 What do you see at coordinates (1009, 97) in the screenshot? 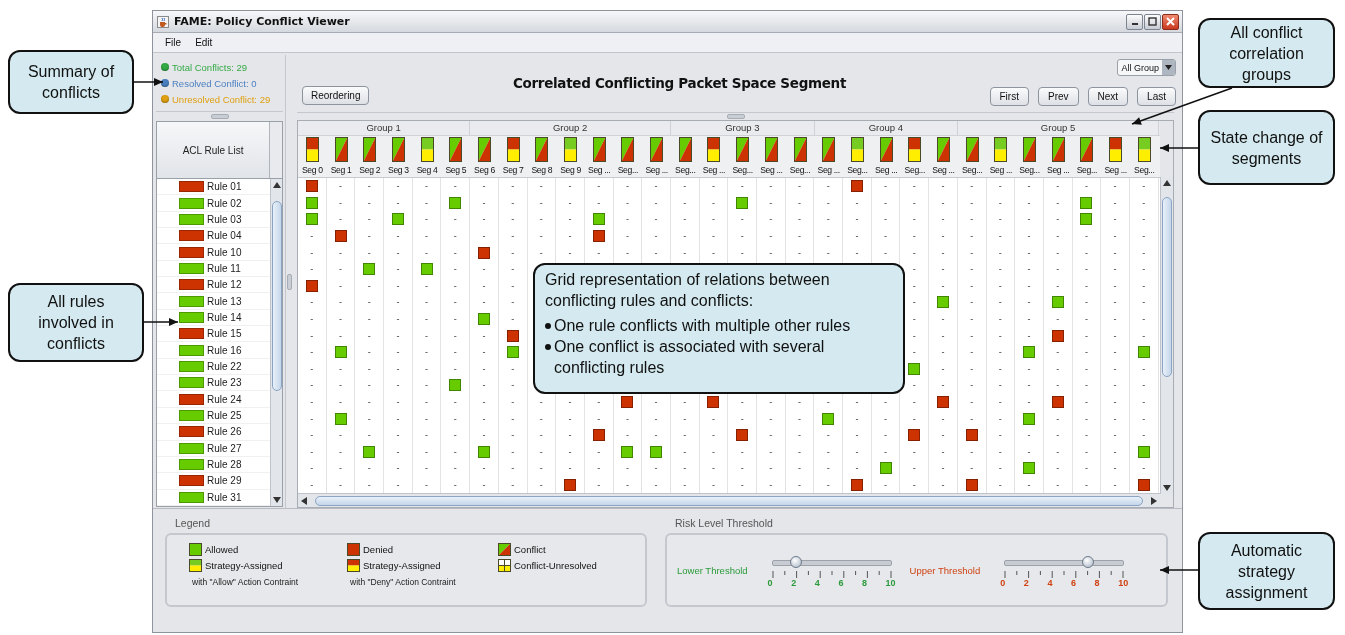
I see `navigation-button: First` at bounding box center [1009, 97].